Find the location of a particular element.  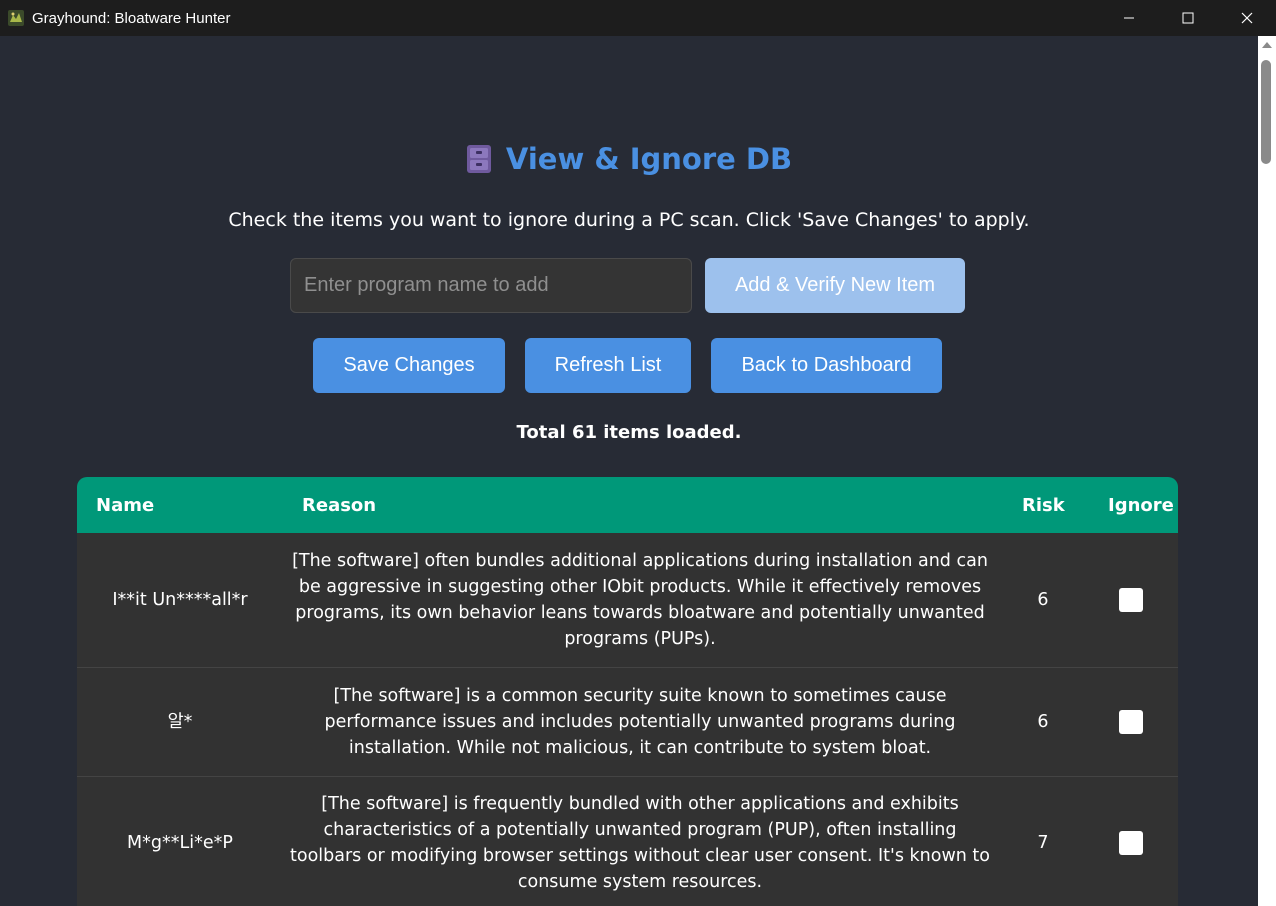

minimize-icon is located at coordinates (1128, 18).